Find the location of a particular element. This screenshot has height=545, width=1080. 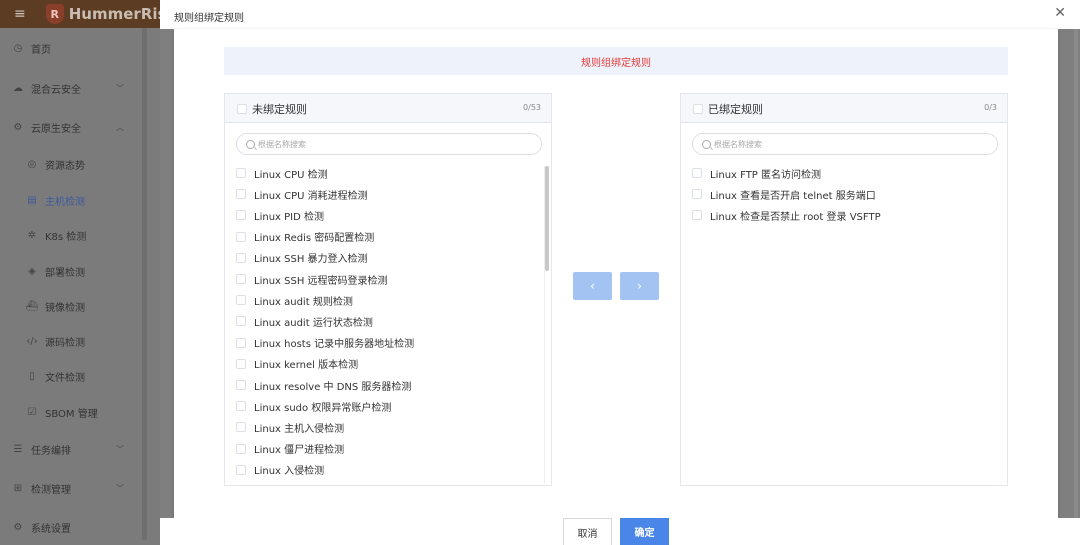

rule-list-item: Linux 查看是否开启 telnet 服务端口 is located at coordinates (784, 194).